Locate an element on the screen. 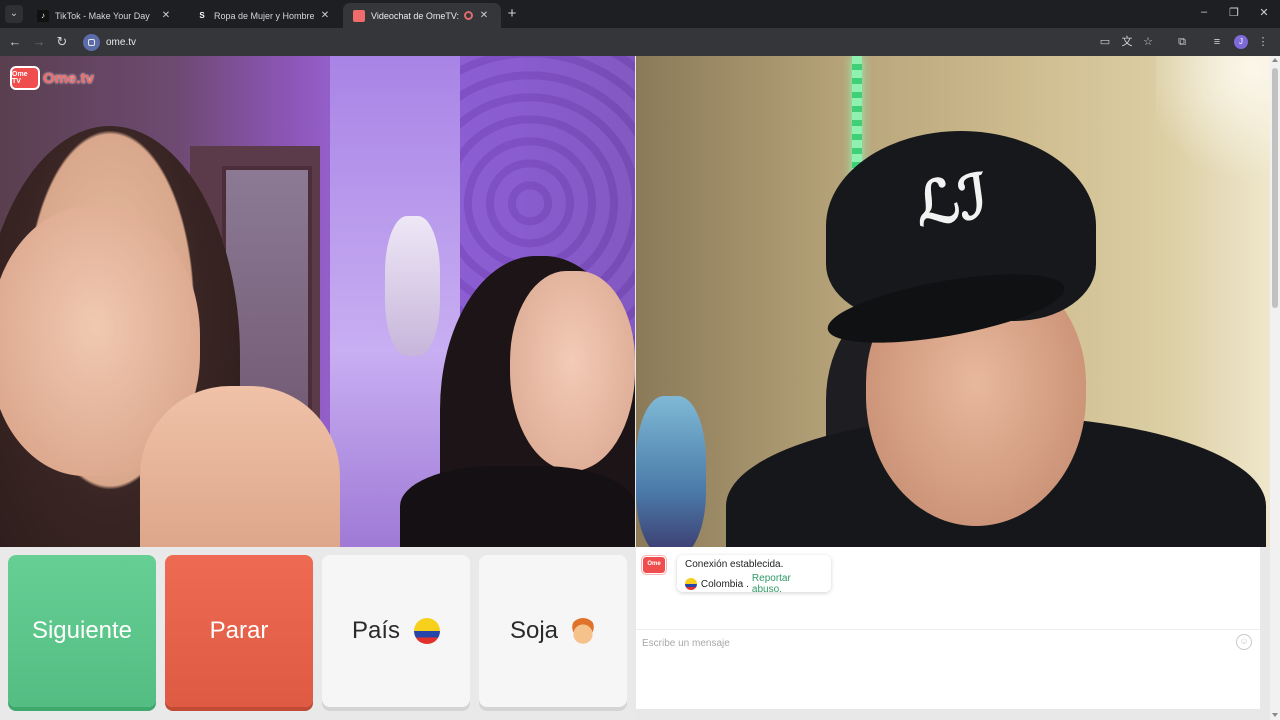  ometv-system-icon: Ome TV is located at coordinates (654, 569).